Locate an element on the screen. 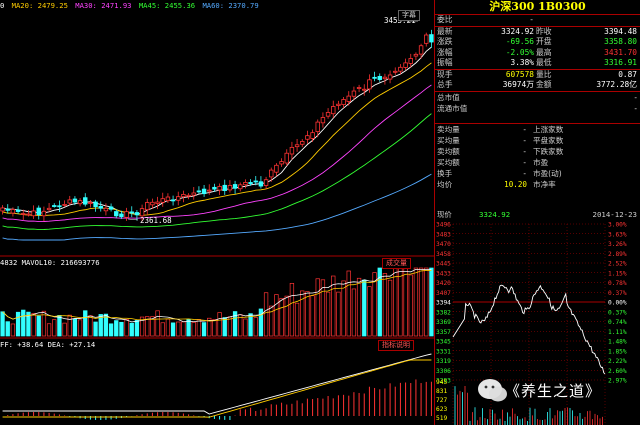  stat-row: 卖均量 - 上涨家数 is located at coordinates (537, 129).